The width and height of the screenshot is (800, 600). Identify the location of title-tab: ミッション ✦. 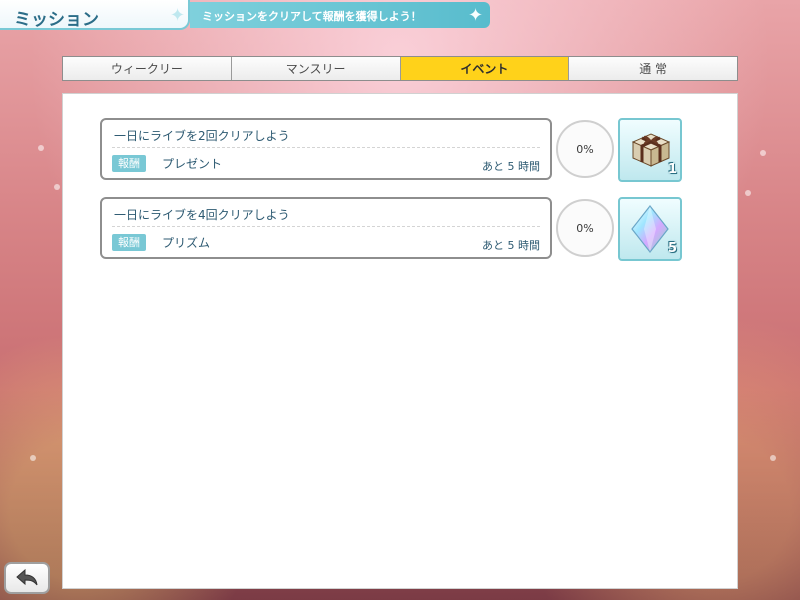
(95, 15).